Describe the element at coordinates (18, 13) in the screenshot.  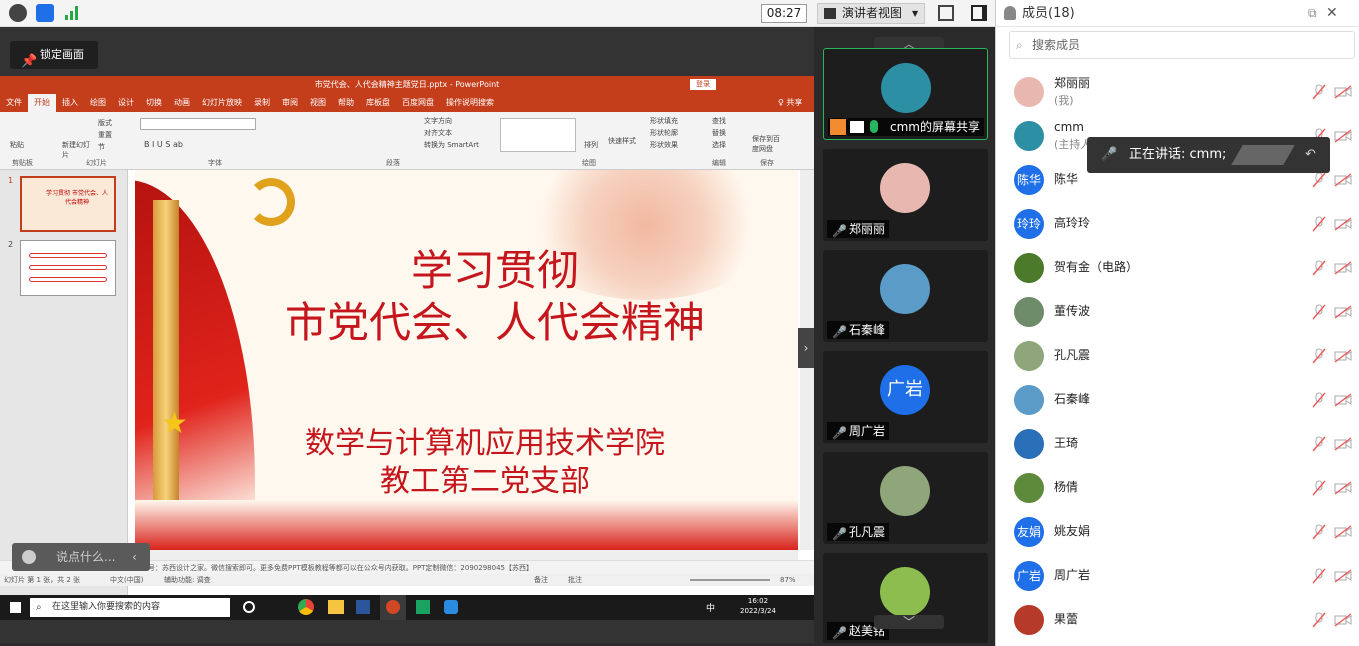
I see `info-icon` at that location.